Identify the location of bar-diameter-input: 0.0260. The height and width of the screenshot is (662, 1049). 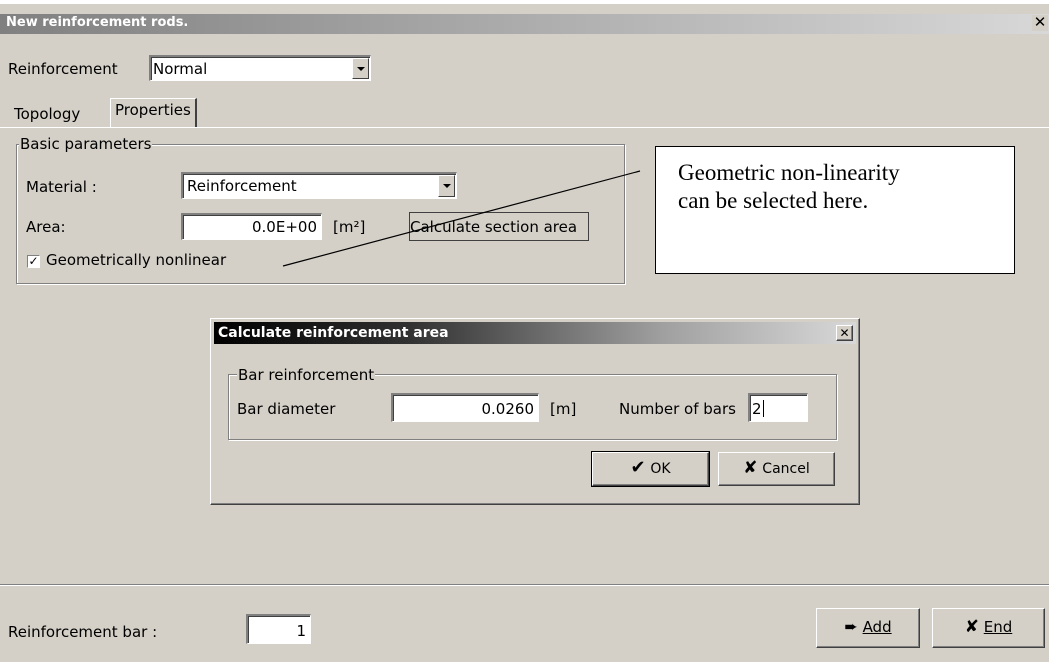
(465, 407).